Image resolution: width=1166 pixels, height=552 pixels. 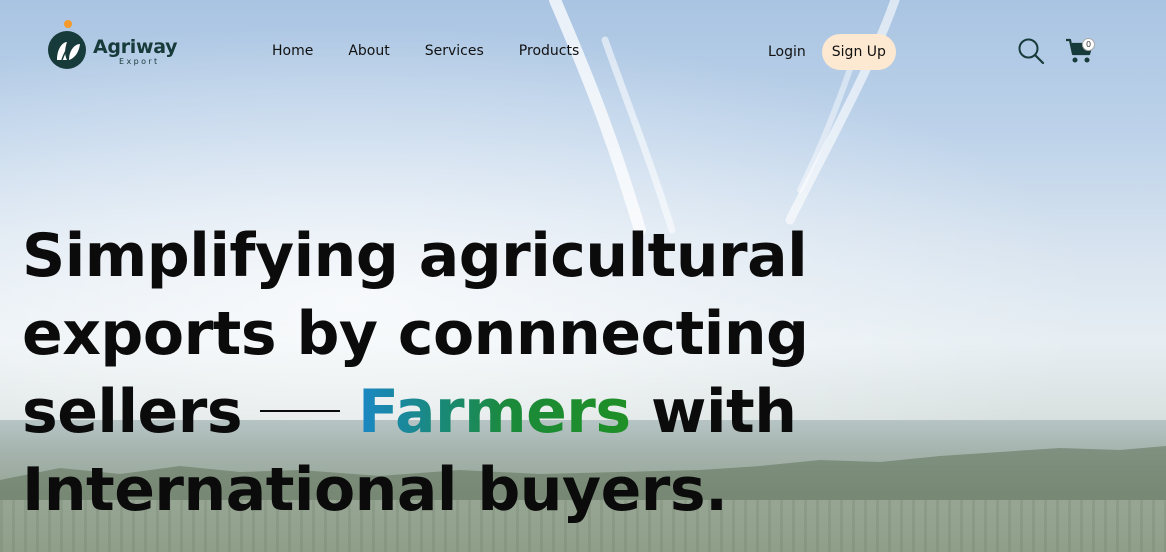 What do you see at coordinates (1088, 44) in the screenshot?
I see `cart-count-badge: 0` at bounding box center [1088, 44].